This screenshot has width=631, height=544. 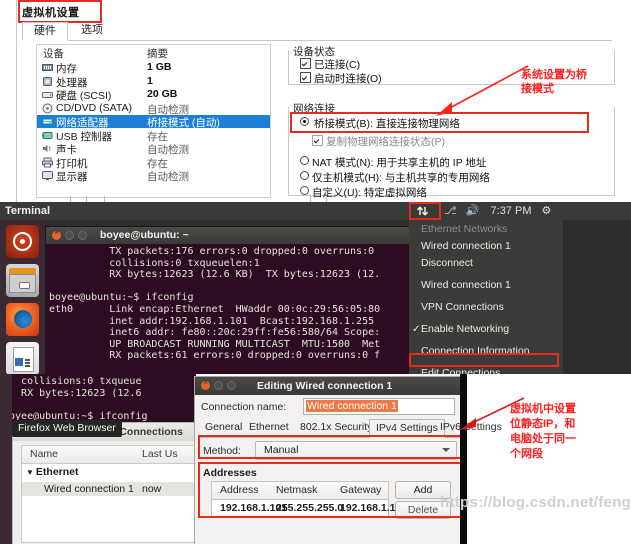 What do you see at coordinates (465, 329) in the screenshot?
I see `menu-item-label: Enable Networking` at bounding box center [465, 329].